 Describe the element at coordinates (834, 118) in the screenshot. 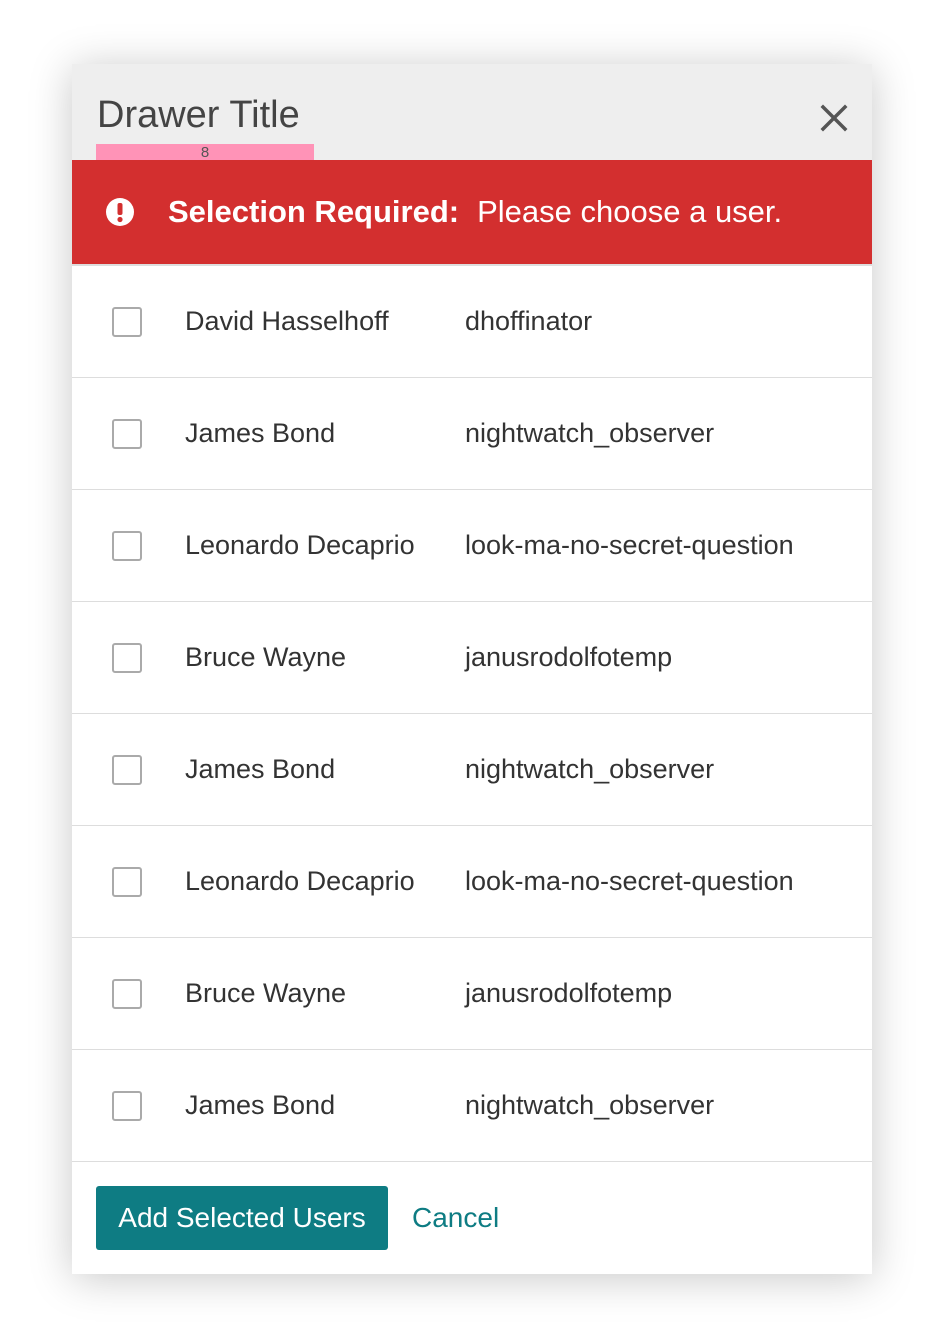

I see `close-icon` at that location.